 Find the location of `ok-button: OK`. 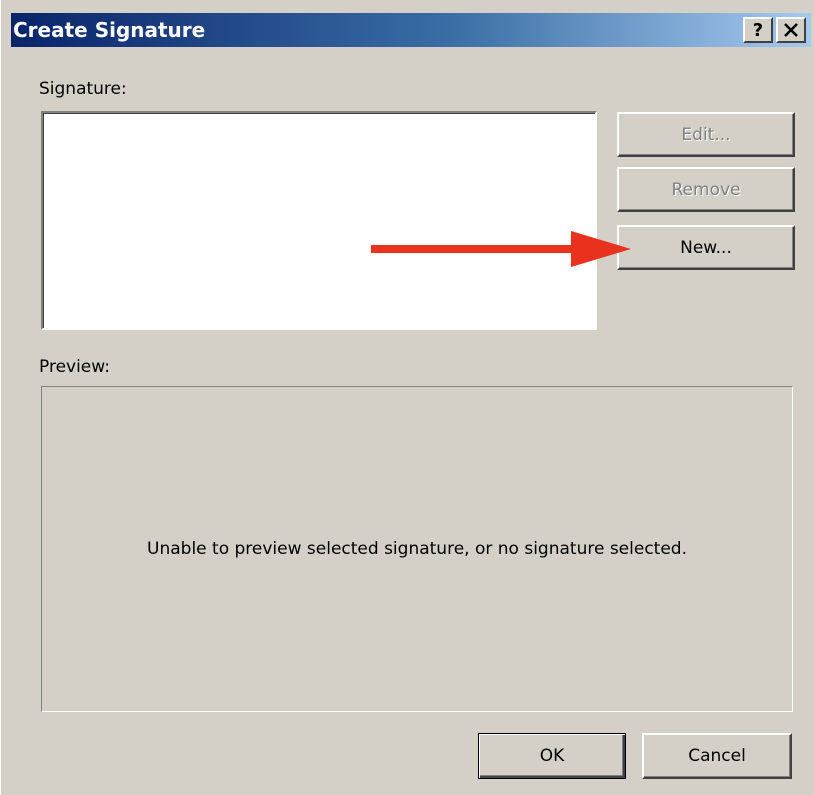

ok-button: OK is located at coordinates (552, 756).